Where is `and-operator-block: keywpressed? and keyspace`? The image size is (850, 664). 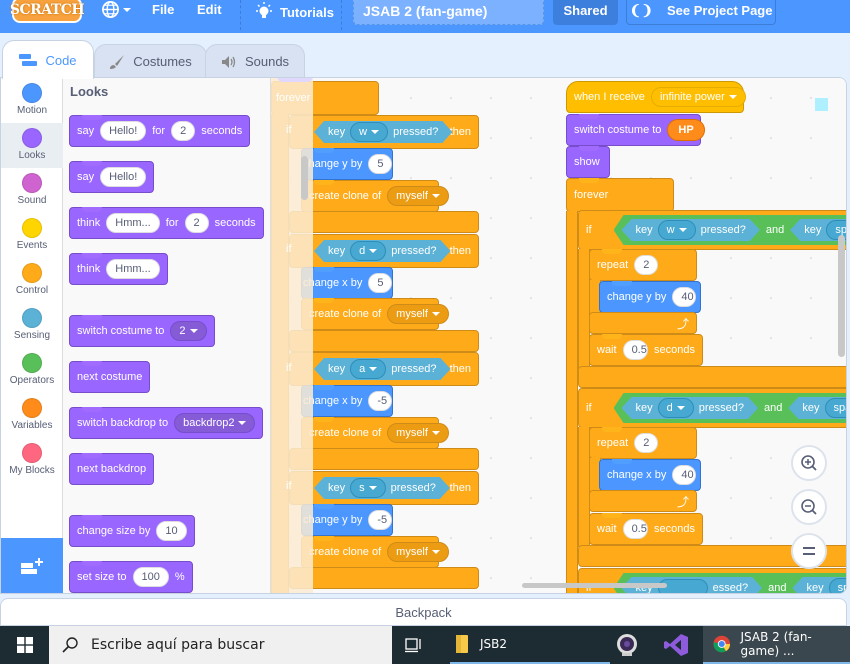
and-operator-block: keywpressed? and keyspace is located at coordinates (729, 230).